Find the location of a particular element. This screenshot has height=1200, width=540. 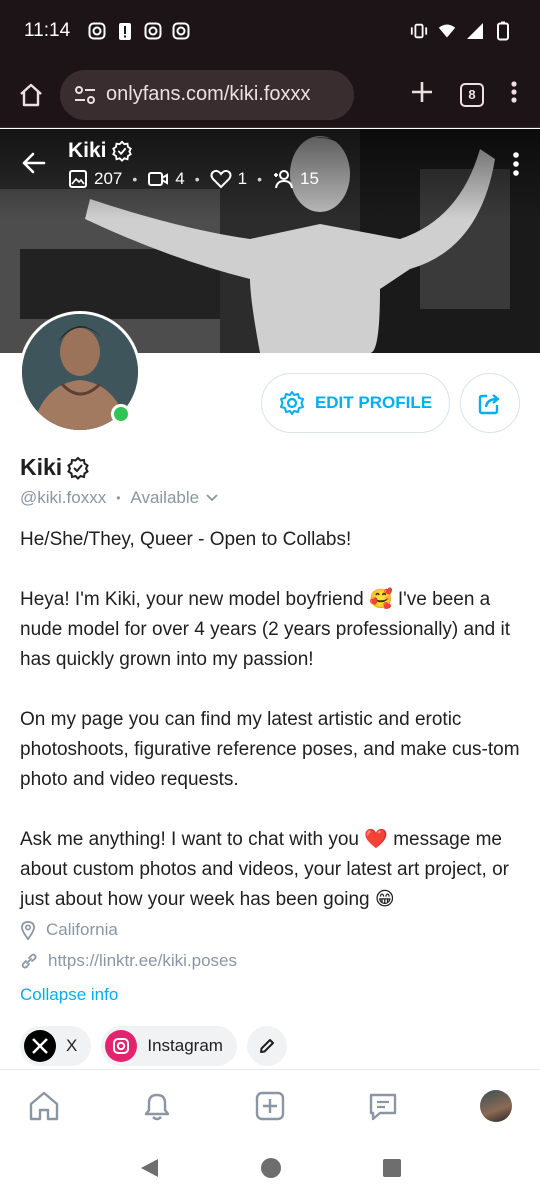

bio-line: He/She/They, Queer - Open to Collabs! is located at coordinates (186, 539).